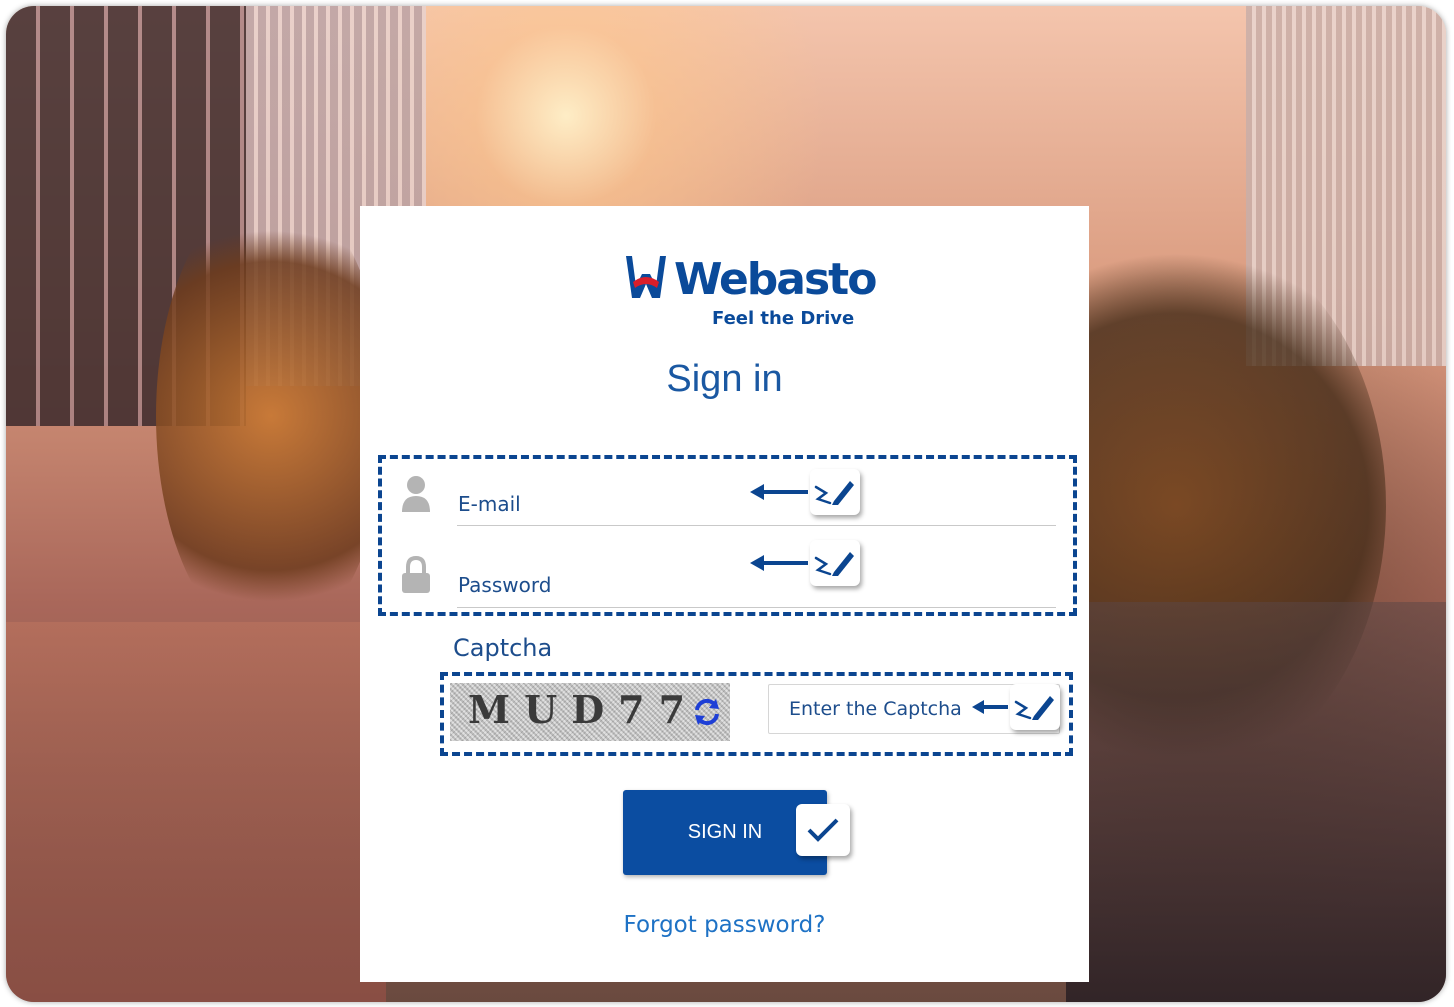 The image size is (1454, 1007). Describe the element at coordinates (416, 574) in the screenshot. I see `lock-icon` at that location.